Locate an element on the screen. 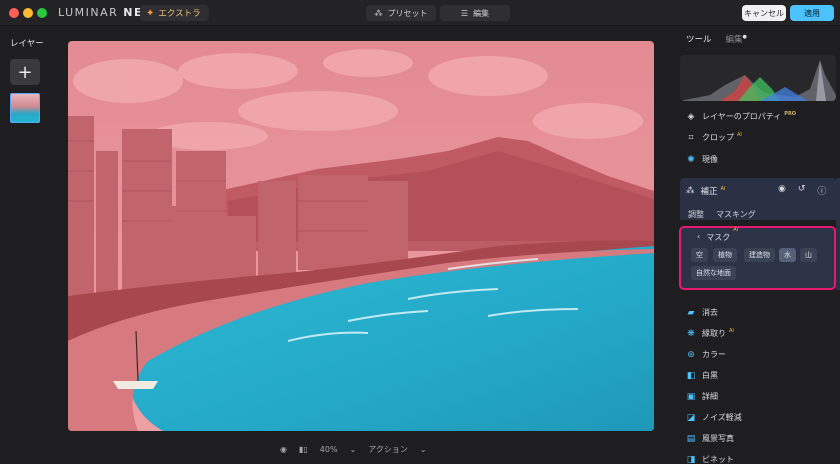 The height and width of the screenshot is (464, 840). undo-icon: ↺ is located at coordinates (802, 190).